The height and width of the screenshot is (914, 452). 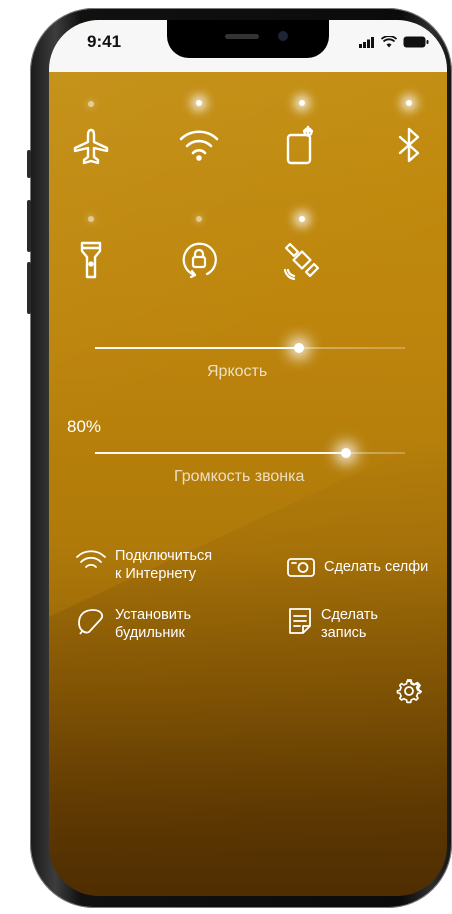 I want to click on phone-lock-icon, so click(x=300, y=145).